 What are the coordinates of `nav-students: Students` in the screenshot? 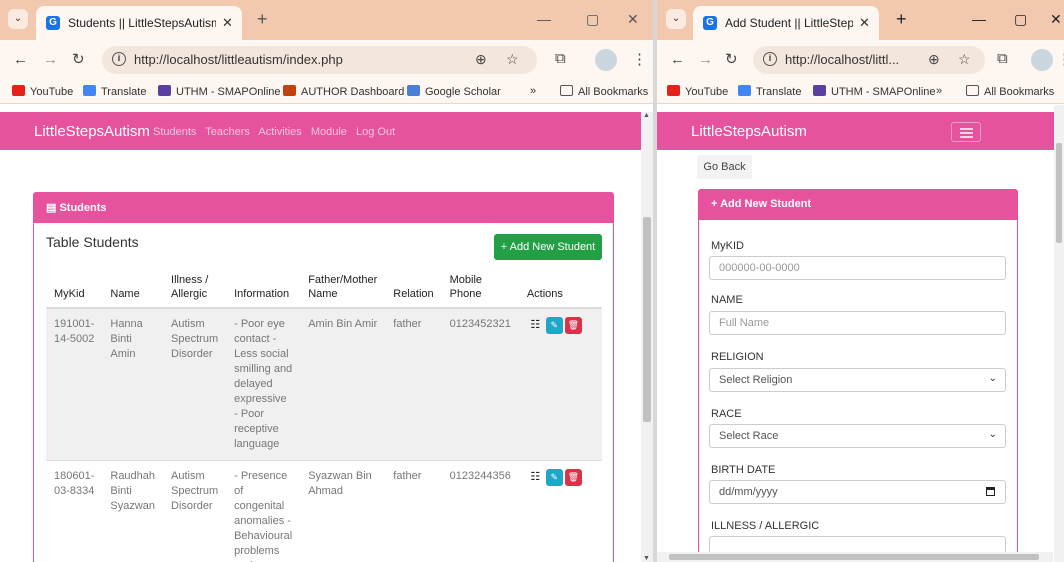 It's located at (174, 132).